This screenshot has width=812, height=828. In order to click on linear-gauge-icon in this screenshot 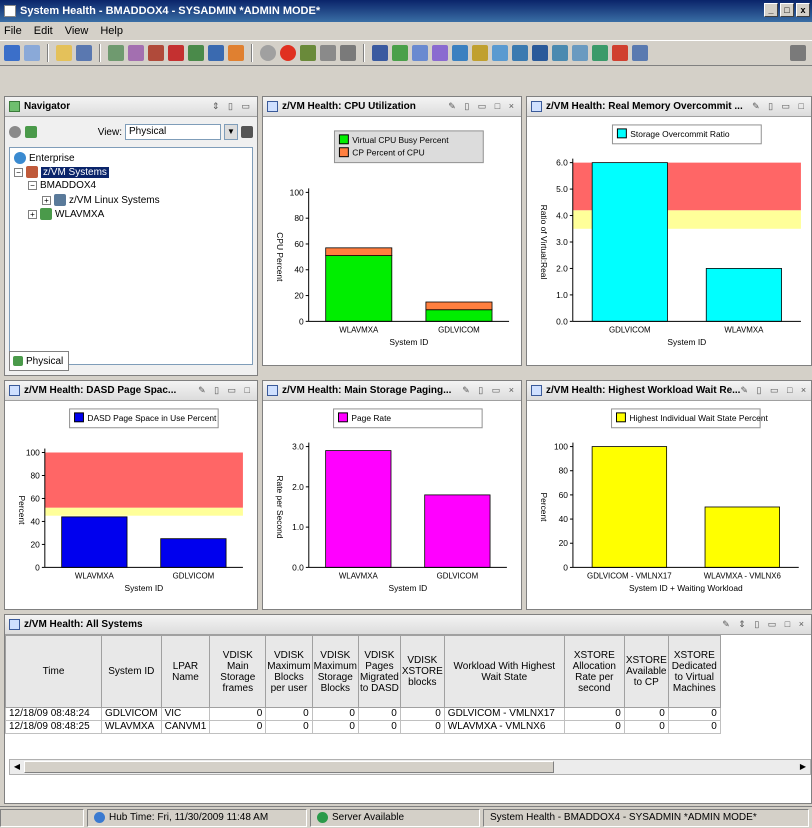, I will do `click(480, 53)`.